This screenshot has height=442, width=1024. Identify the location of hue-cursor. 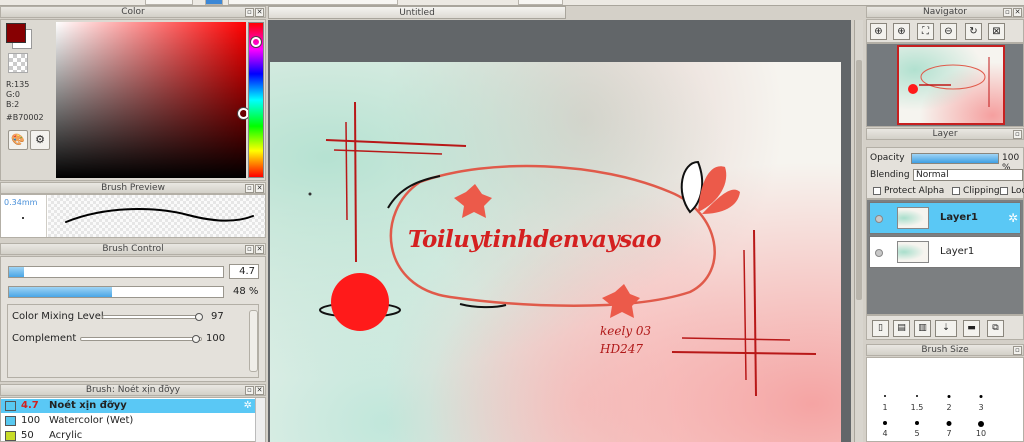
(256, 42).